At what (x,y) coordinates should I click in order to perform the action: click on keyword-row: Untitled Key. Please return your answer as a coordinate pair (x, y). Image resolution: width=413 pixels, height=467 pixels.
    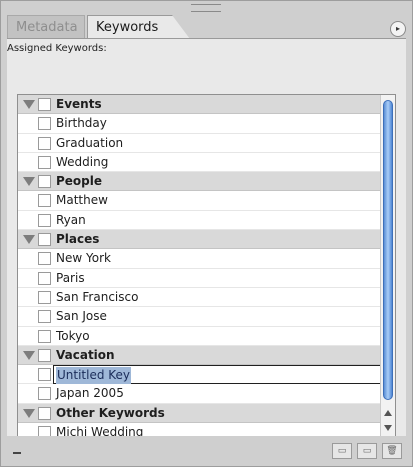
    Looking at the image, I should click on (206, 375).